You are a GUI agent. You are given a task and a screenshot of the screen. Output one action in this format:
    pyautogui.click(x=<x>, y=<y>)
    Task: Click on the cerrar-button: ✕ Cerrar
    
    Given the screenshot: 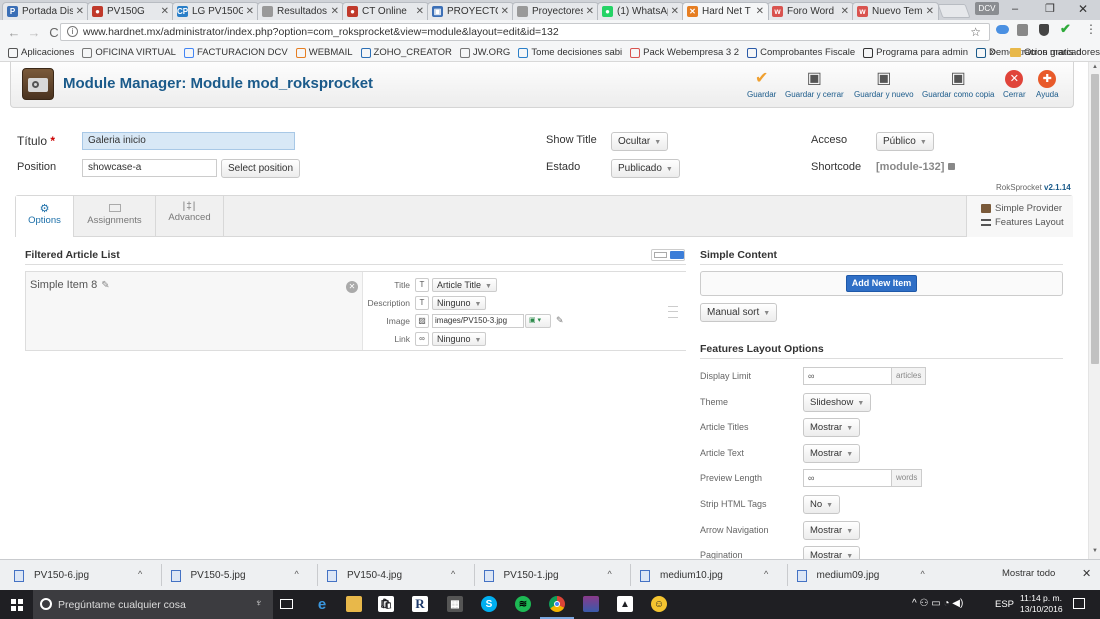 What is the action you would take?
    pyautogui.click(x=1014, y=84)
    